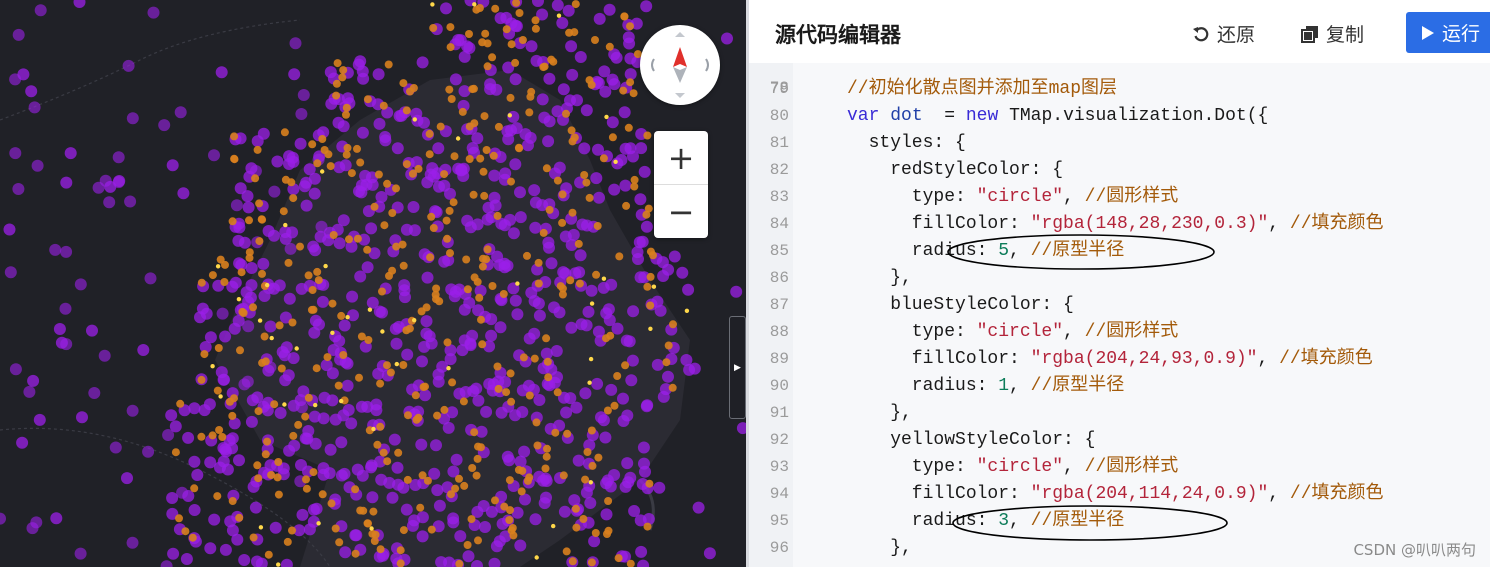  I want to click on code-token: ,, so click(1020, 386).